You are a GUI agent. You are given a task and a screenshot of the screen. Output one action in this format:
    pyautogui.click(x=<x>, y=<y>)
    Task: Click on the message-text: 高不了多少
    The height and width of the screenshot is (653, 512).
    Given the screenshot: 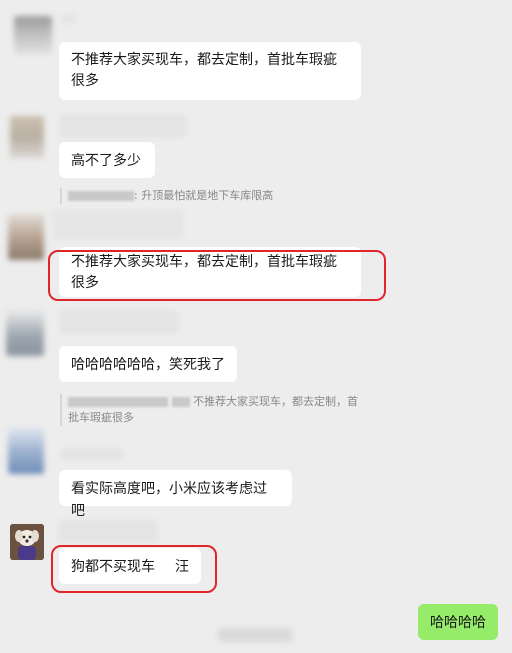 What is the action you would take?
    pyautogui.click(x=106, y=161)
    